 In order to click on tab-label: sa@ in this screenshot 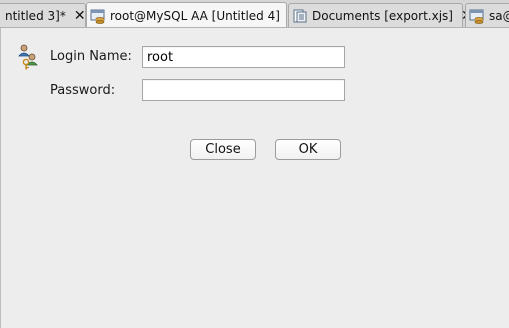, I will do `click(499, 15)`.